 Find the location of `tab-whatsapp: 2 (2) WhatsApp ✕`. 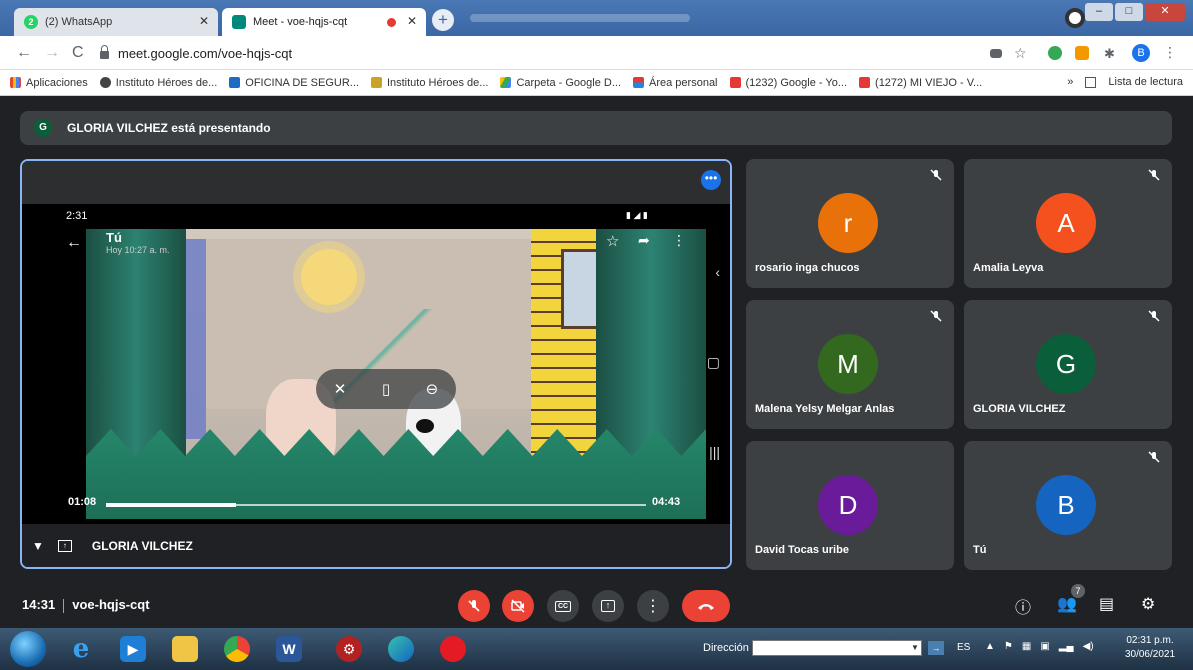

tab-whatsapp: 2 (2) WhatsApp ✕ is located at coordinates (116, 22).